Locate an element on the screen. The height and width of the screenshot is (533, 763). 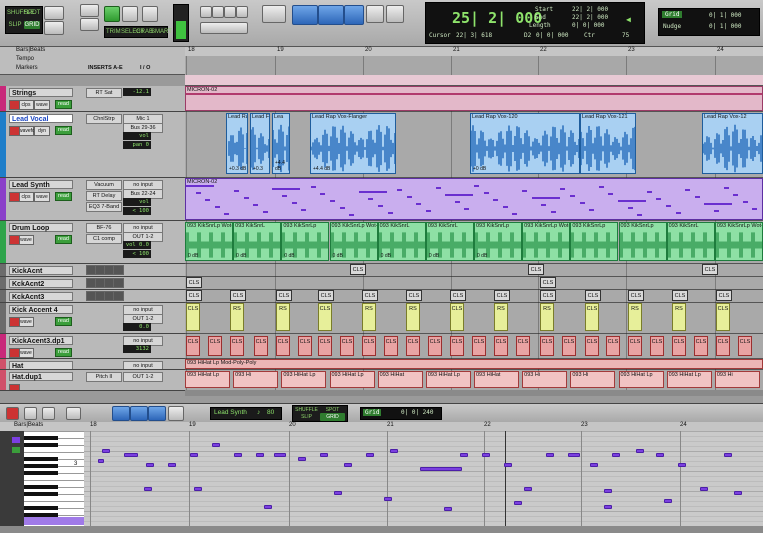
audio-clip: Lead Rap Vox-Flanger +4.4 dB is located at coordinates (353, 143).